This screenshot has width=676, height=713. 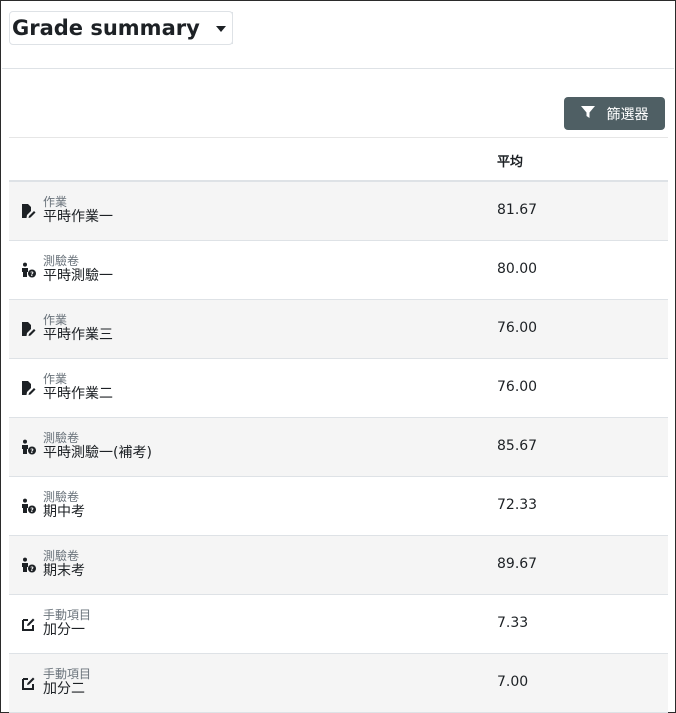 What do you see at coordinates (517, 210) in the screenshot?
I see `grade-item-average: 81.67` at bounding box center [517, 210].